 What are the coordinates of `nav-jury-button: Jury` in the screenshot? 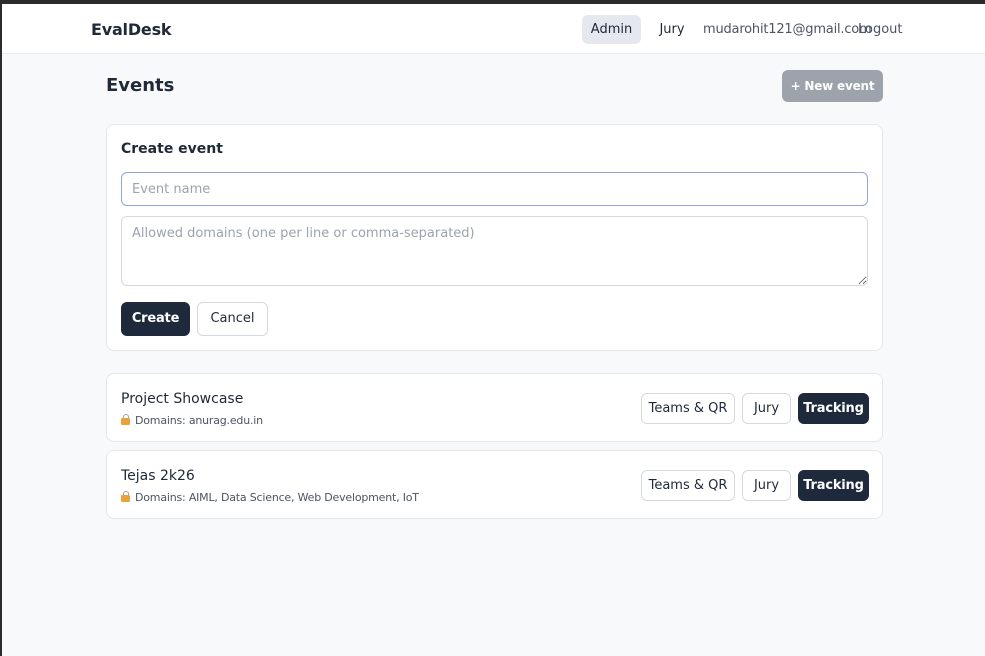 It's located at (672, 29).